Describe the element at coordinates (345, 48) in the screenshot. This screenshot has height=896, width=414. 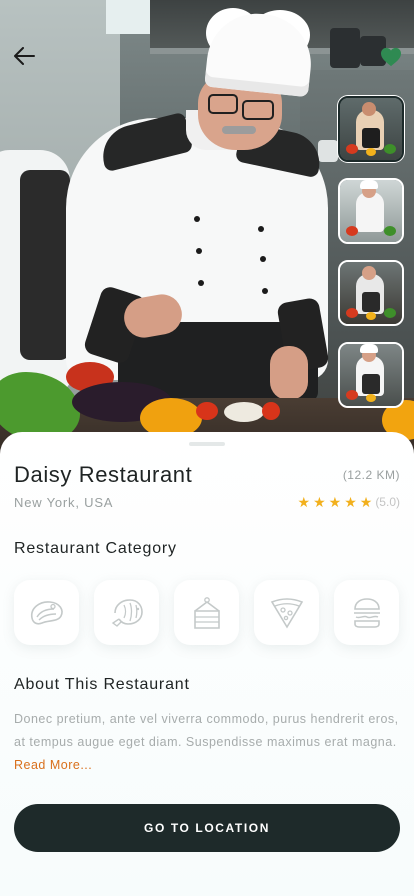
I see `hanging-pot` at that location.